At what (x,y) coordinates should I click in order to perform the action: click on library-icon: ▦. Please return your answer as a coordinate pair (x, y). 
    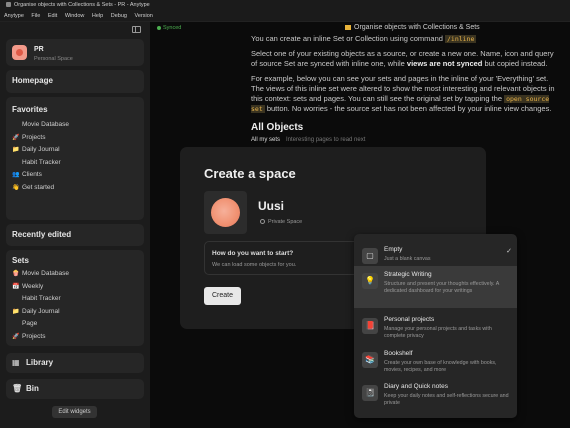
    Looking at the image, I should click on (16, 362).